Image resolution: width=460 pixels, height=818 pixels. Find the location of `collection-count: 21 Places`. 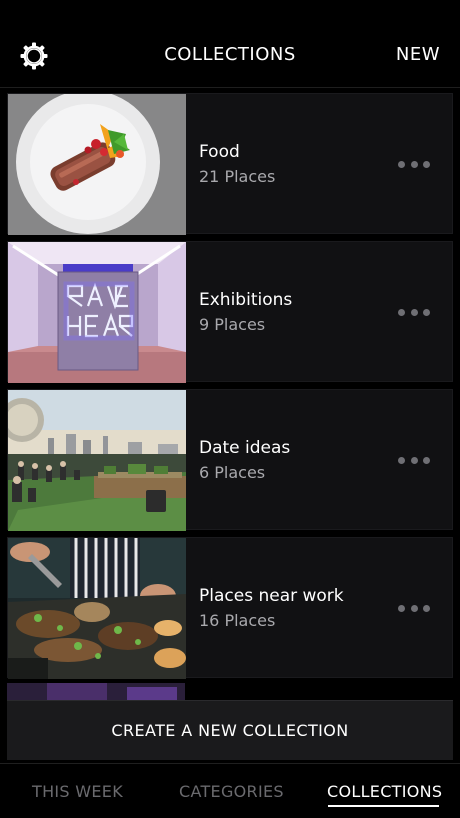

collection-count: 21 Places is located at coordinates (237, 176).